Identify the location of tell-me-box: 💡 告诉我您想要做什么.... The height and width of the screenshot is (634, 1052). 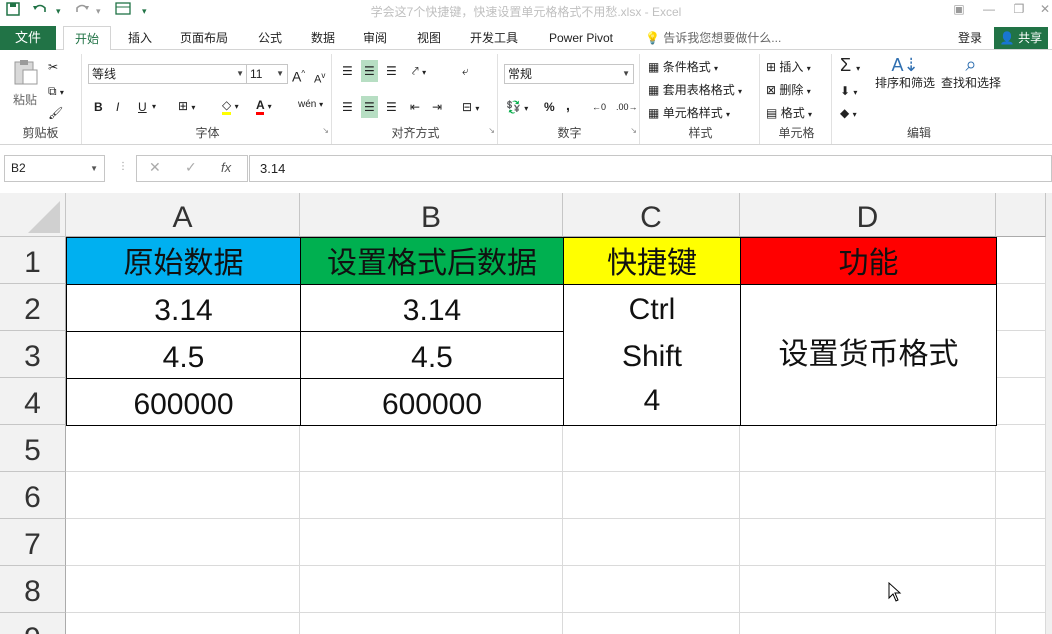
(713, 38).